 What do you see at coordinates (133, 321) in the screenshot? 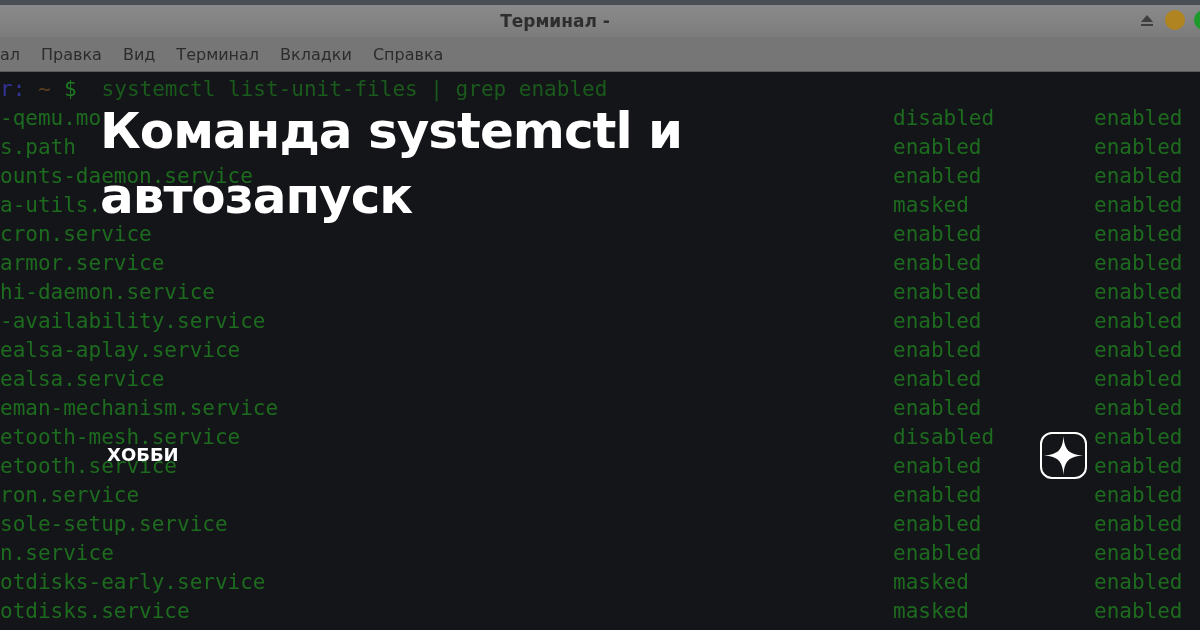
I see `unit-name: -availability.service` at bounding box center [133, 321].